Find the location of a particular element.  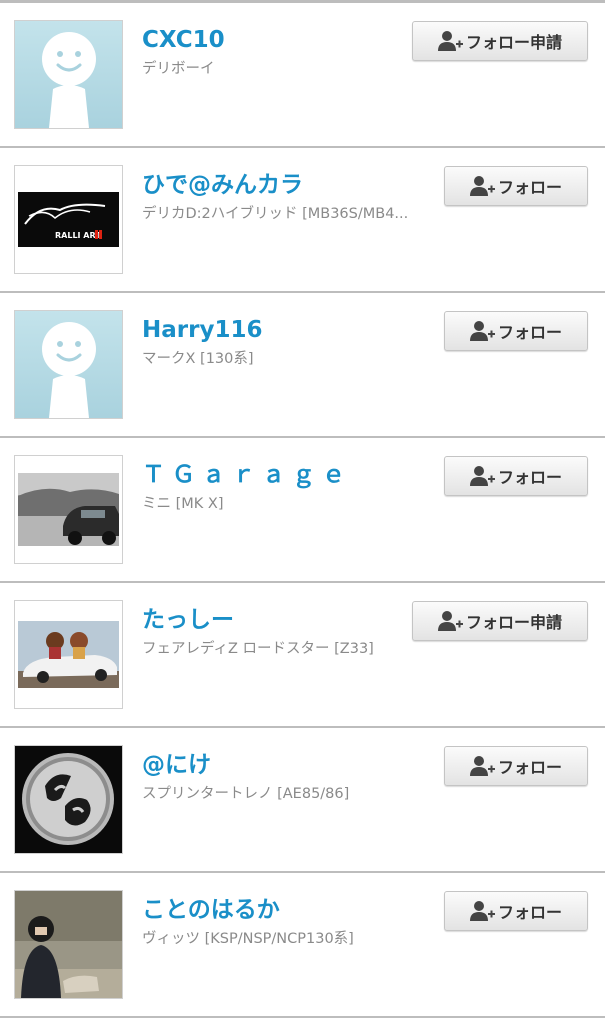

user-car: マークX [130系] is located at coordinates (198, 359).